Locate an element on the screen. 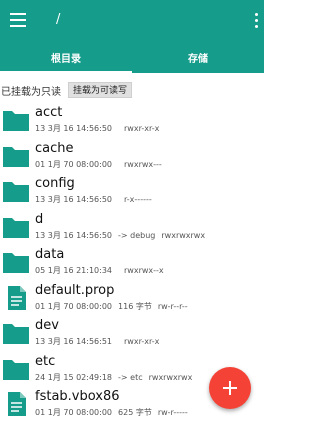  file-meta: 01 1月 70 08:00:00 625 字节 rw-r----- is located at coordinates (111, 412).